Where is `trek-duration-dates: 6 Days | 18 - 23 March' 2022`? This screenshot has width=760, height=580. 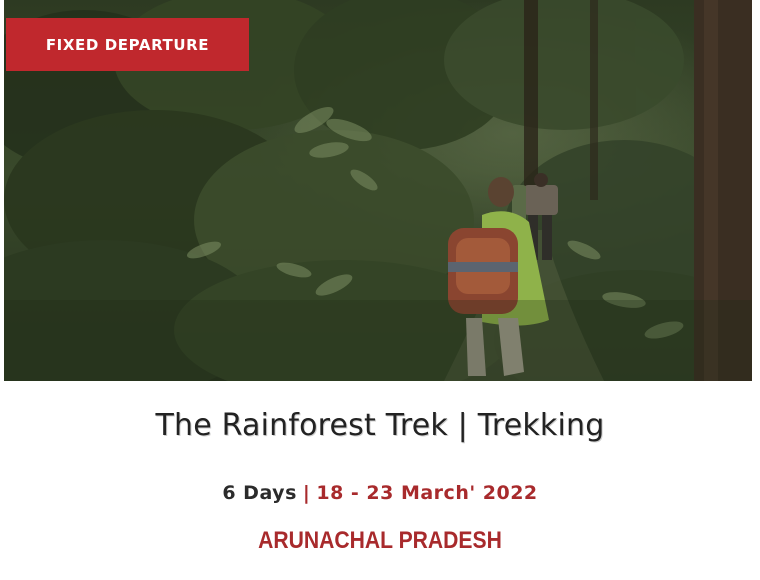
trek-duration-dates: 6 Days | 18 - 23 March' 2022 is located at coordinates (380, 493).